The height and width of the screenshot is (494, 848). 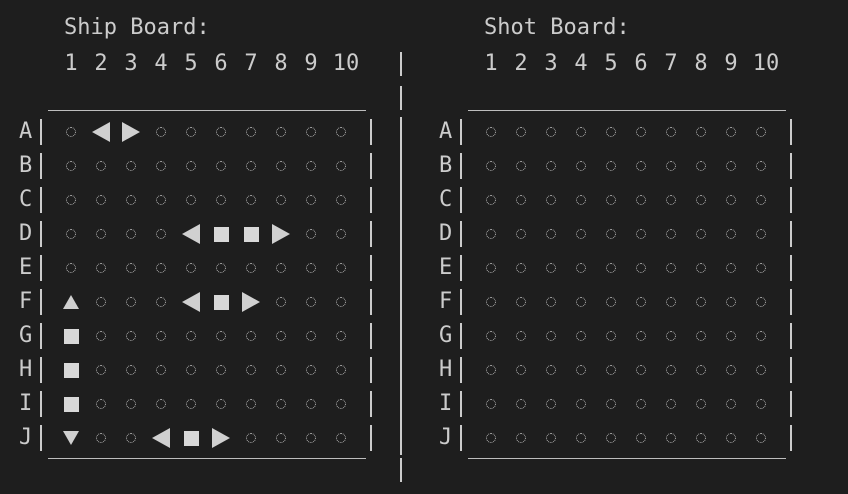 I want to click on ship-cell-J3, so click(x=131, y=438).